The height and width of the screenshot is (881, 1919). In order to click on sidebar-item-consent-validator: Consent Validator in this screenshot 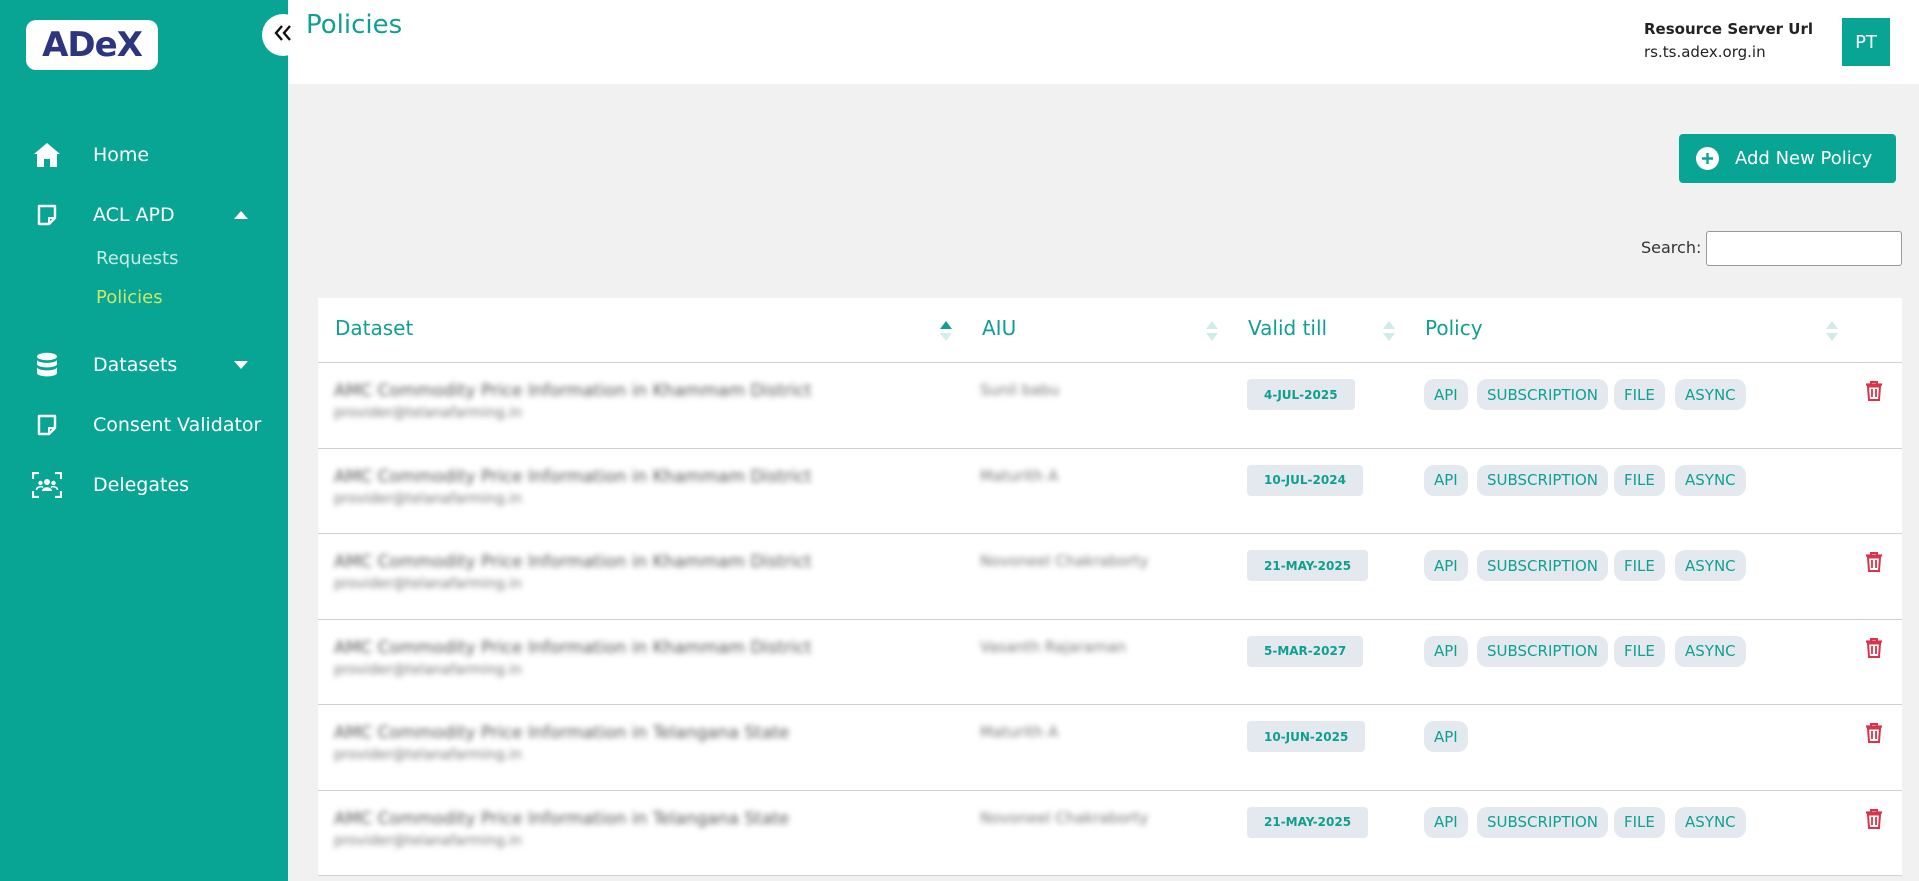, I will do `click(144, 425)`.